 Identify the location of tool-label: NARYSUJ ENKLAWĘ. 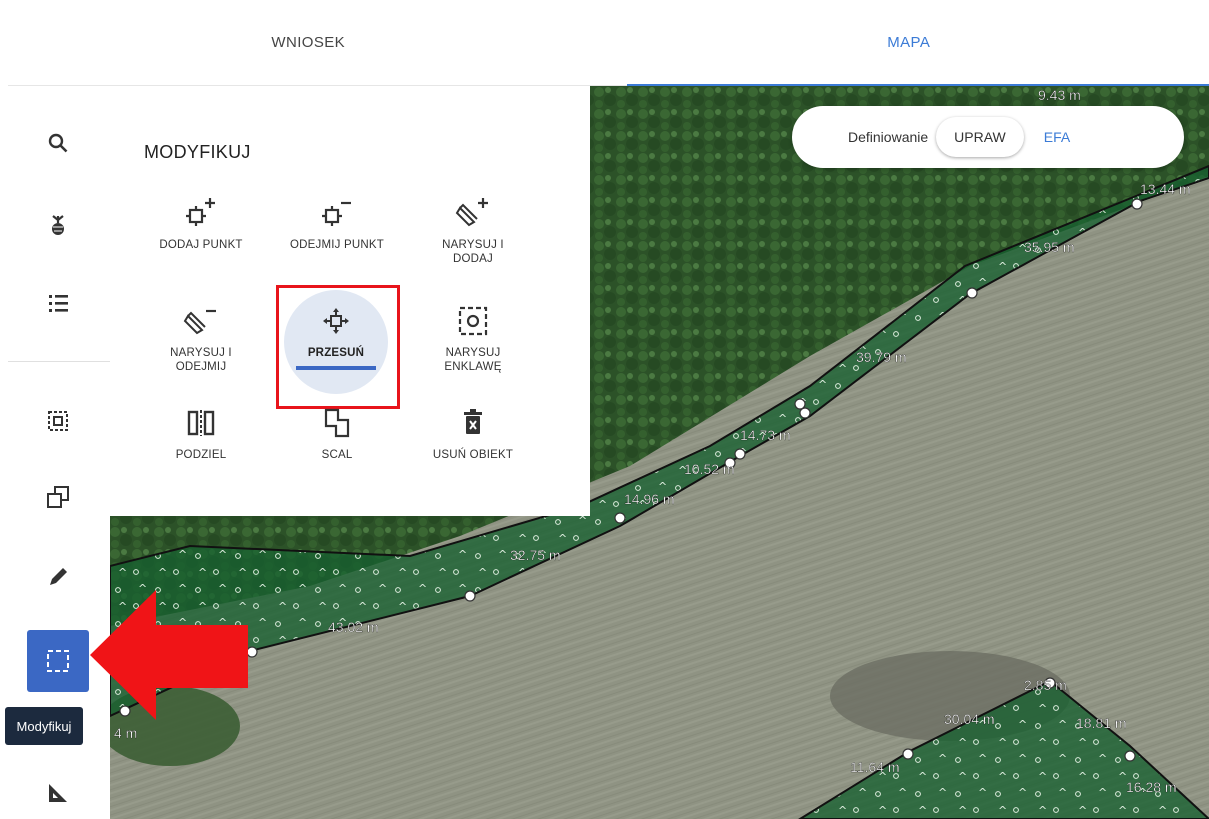
(473, 360).